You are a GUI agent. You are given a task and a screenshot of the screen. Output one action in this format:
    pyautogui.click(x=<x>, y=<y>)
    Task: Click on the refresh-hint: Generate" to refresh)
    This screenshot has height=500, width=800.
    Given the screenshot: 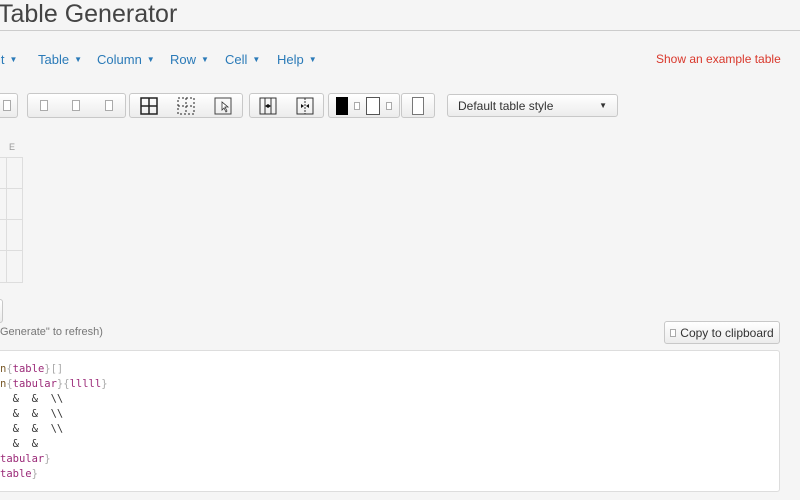 What is the action you would take?
    pyautogui.click(x=51, y=332)
    